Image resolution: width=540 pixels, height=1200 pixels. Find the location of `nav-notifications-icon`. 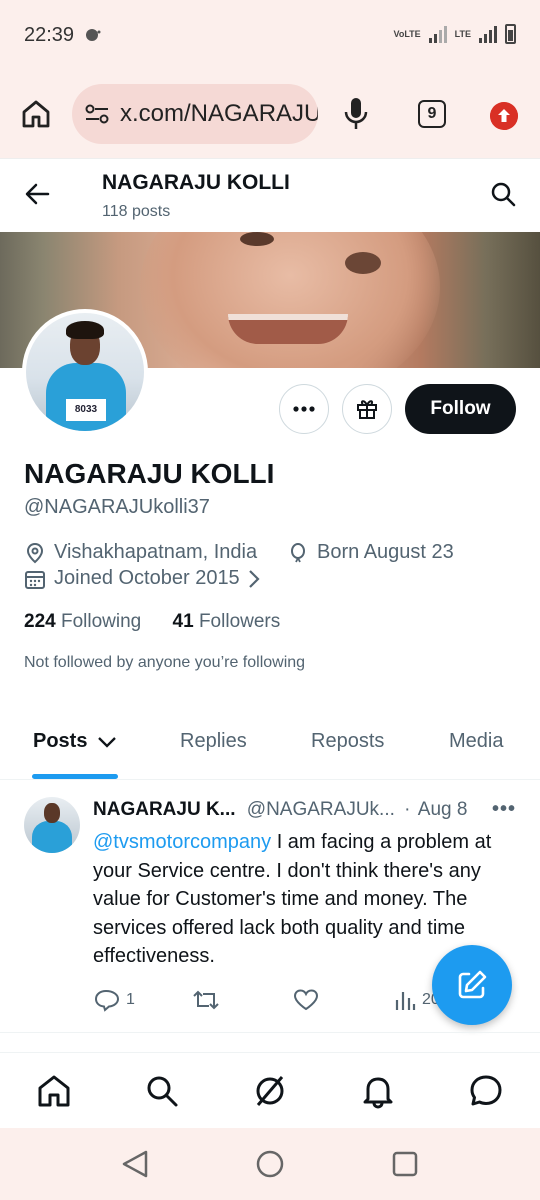

nav-notifications-icon is located at coordinates (378, 1091).